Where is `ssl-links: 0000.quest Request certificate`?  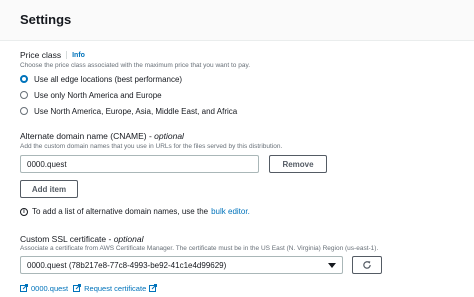
ssl-links: 0000.quest Request certificate is located at coordinates (89, 288).